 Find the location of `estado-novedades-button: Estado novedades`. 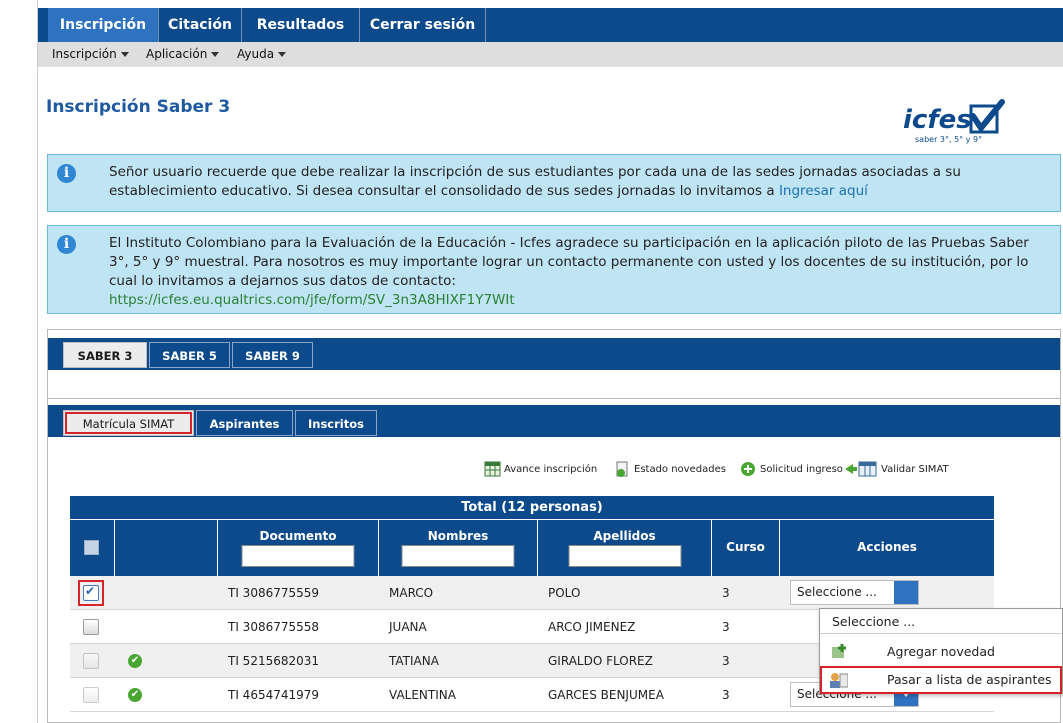

estado-novedades-button: Estado novedades is located at coordinates (670, 470).